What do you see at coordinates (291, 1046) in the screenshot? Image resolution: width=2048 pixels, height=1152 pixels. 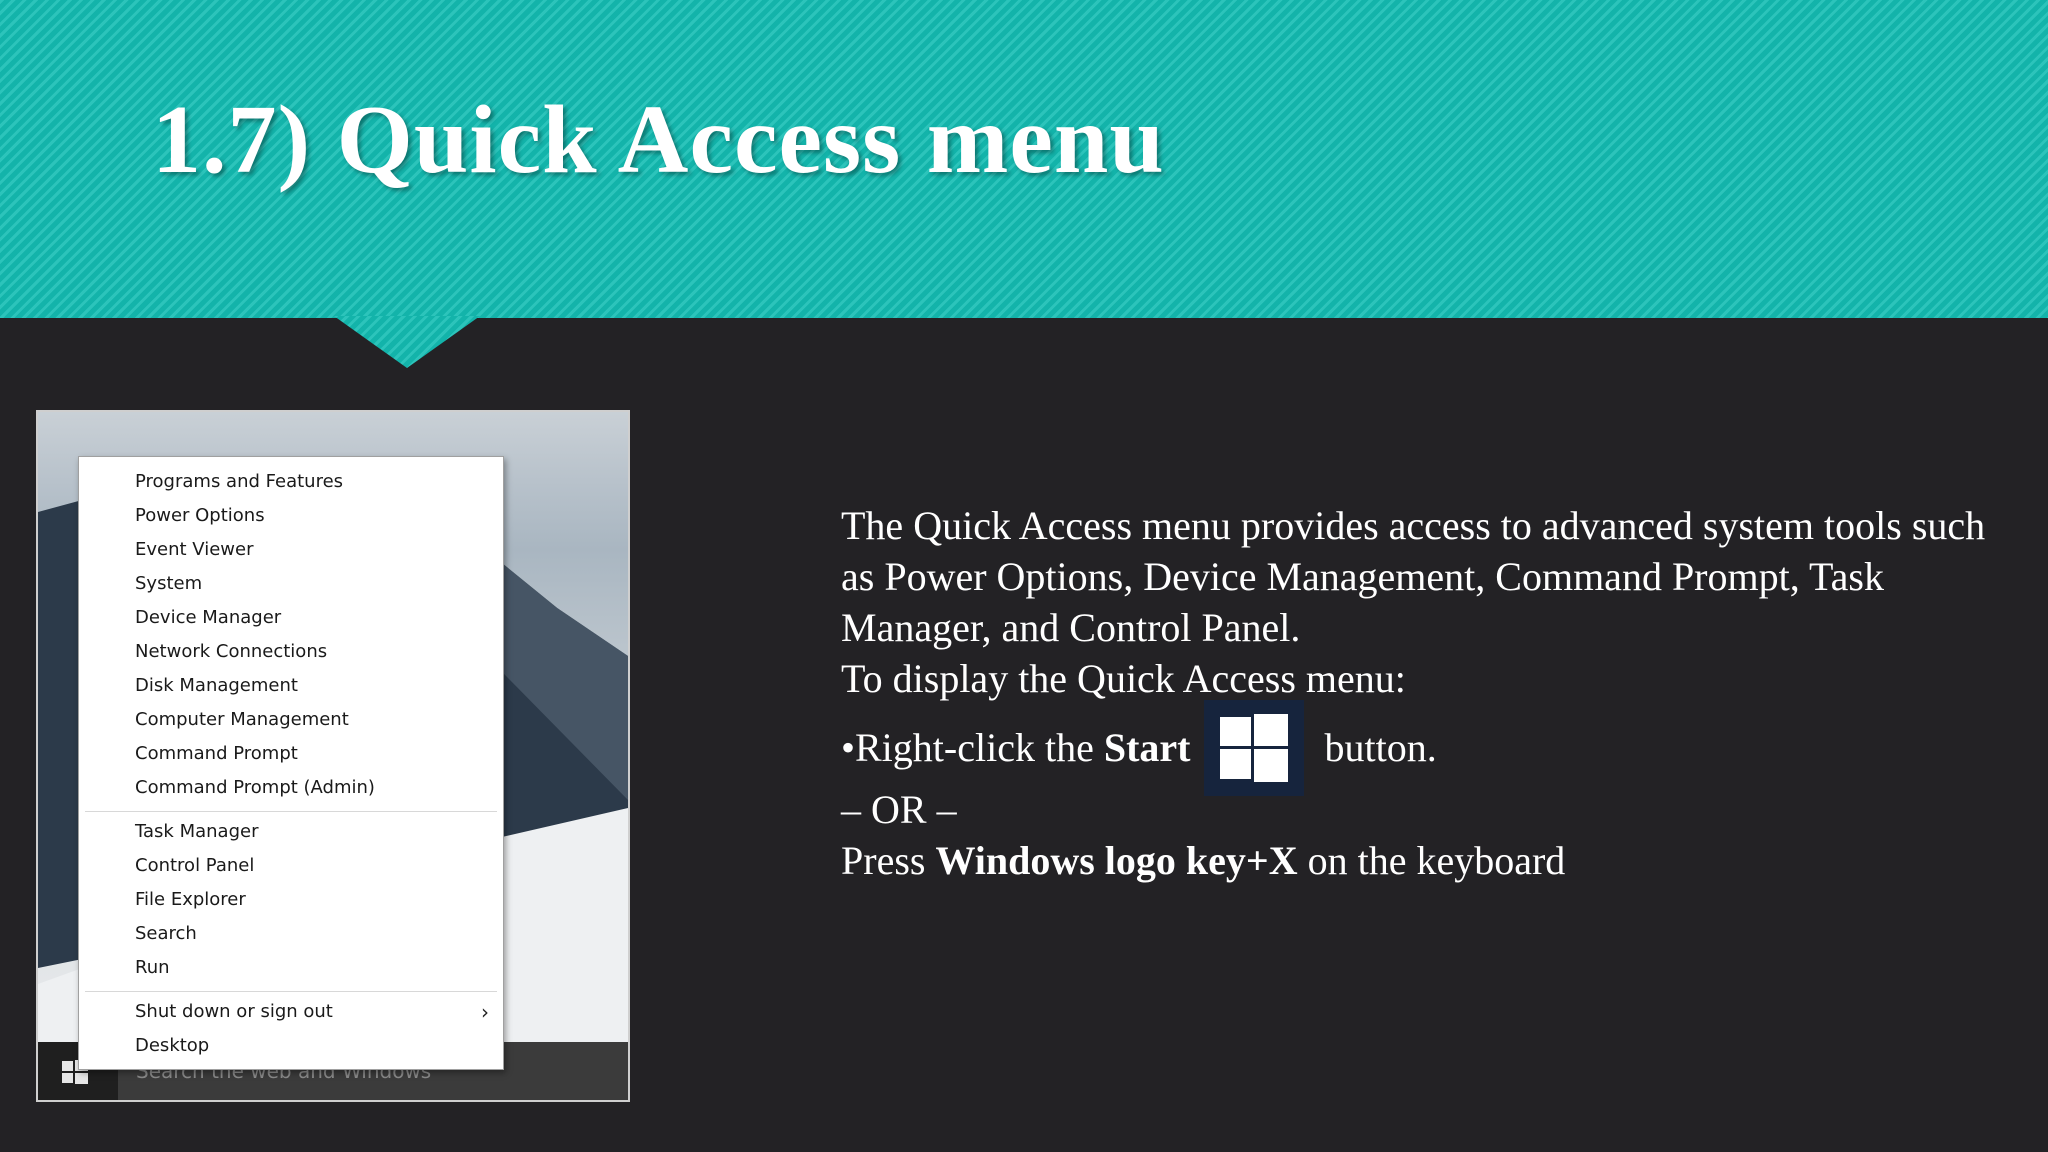 I see `menu-item-desktop: Desktop` at bounding box center [291, 1046].